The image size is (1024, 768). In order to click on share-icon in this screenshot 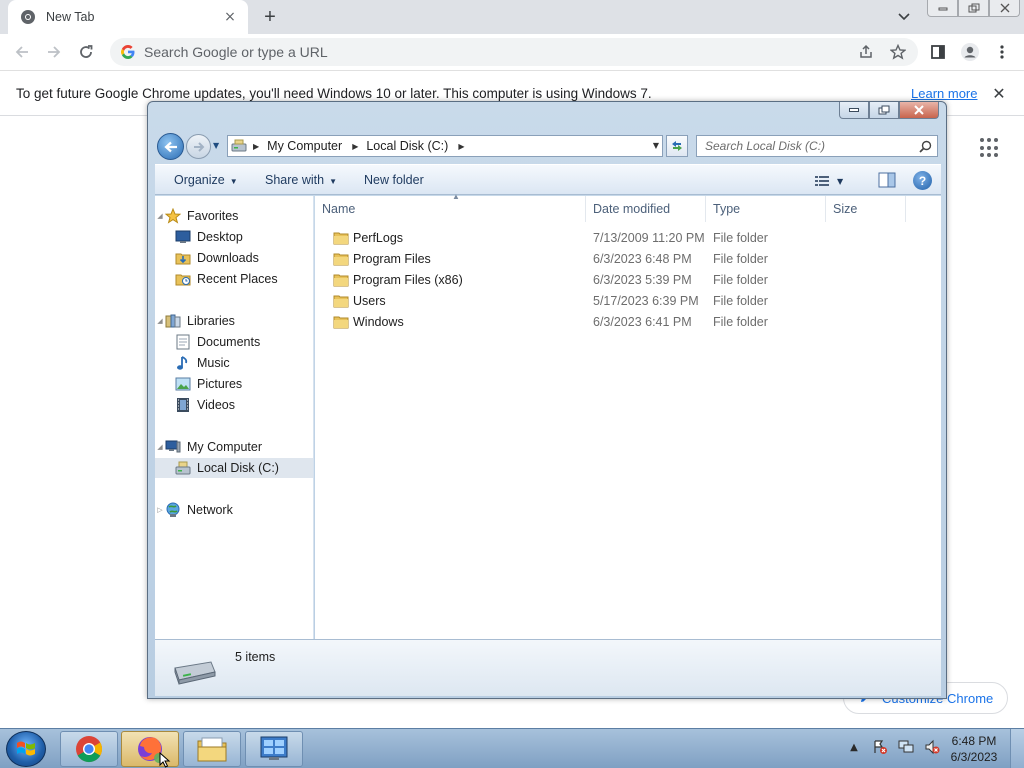, I will do `click(866, 52)`.